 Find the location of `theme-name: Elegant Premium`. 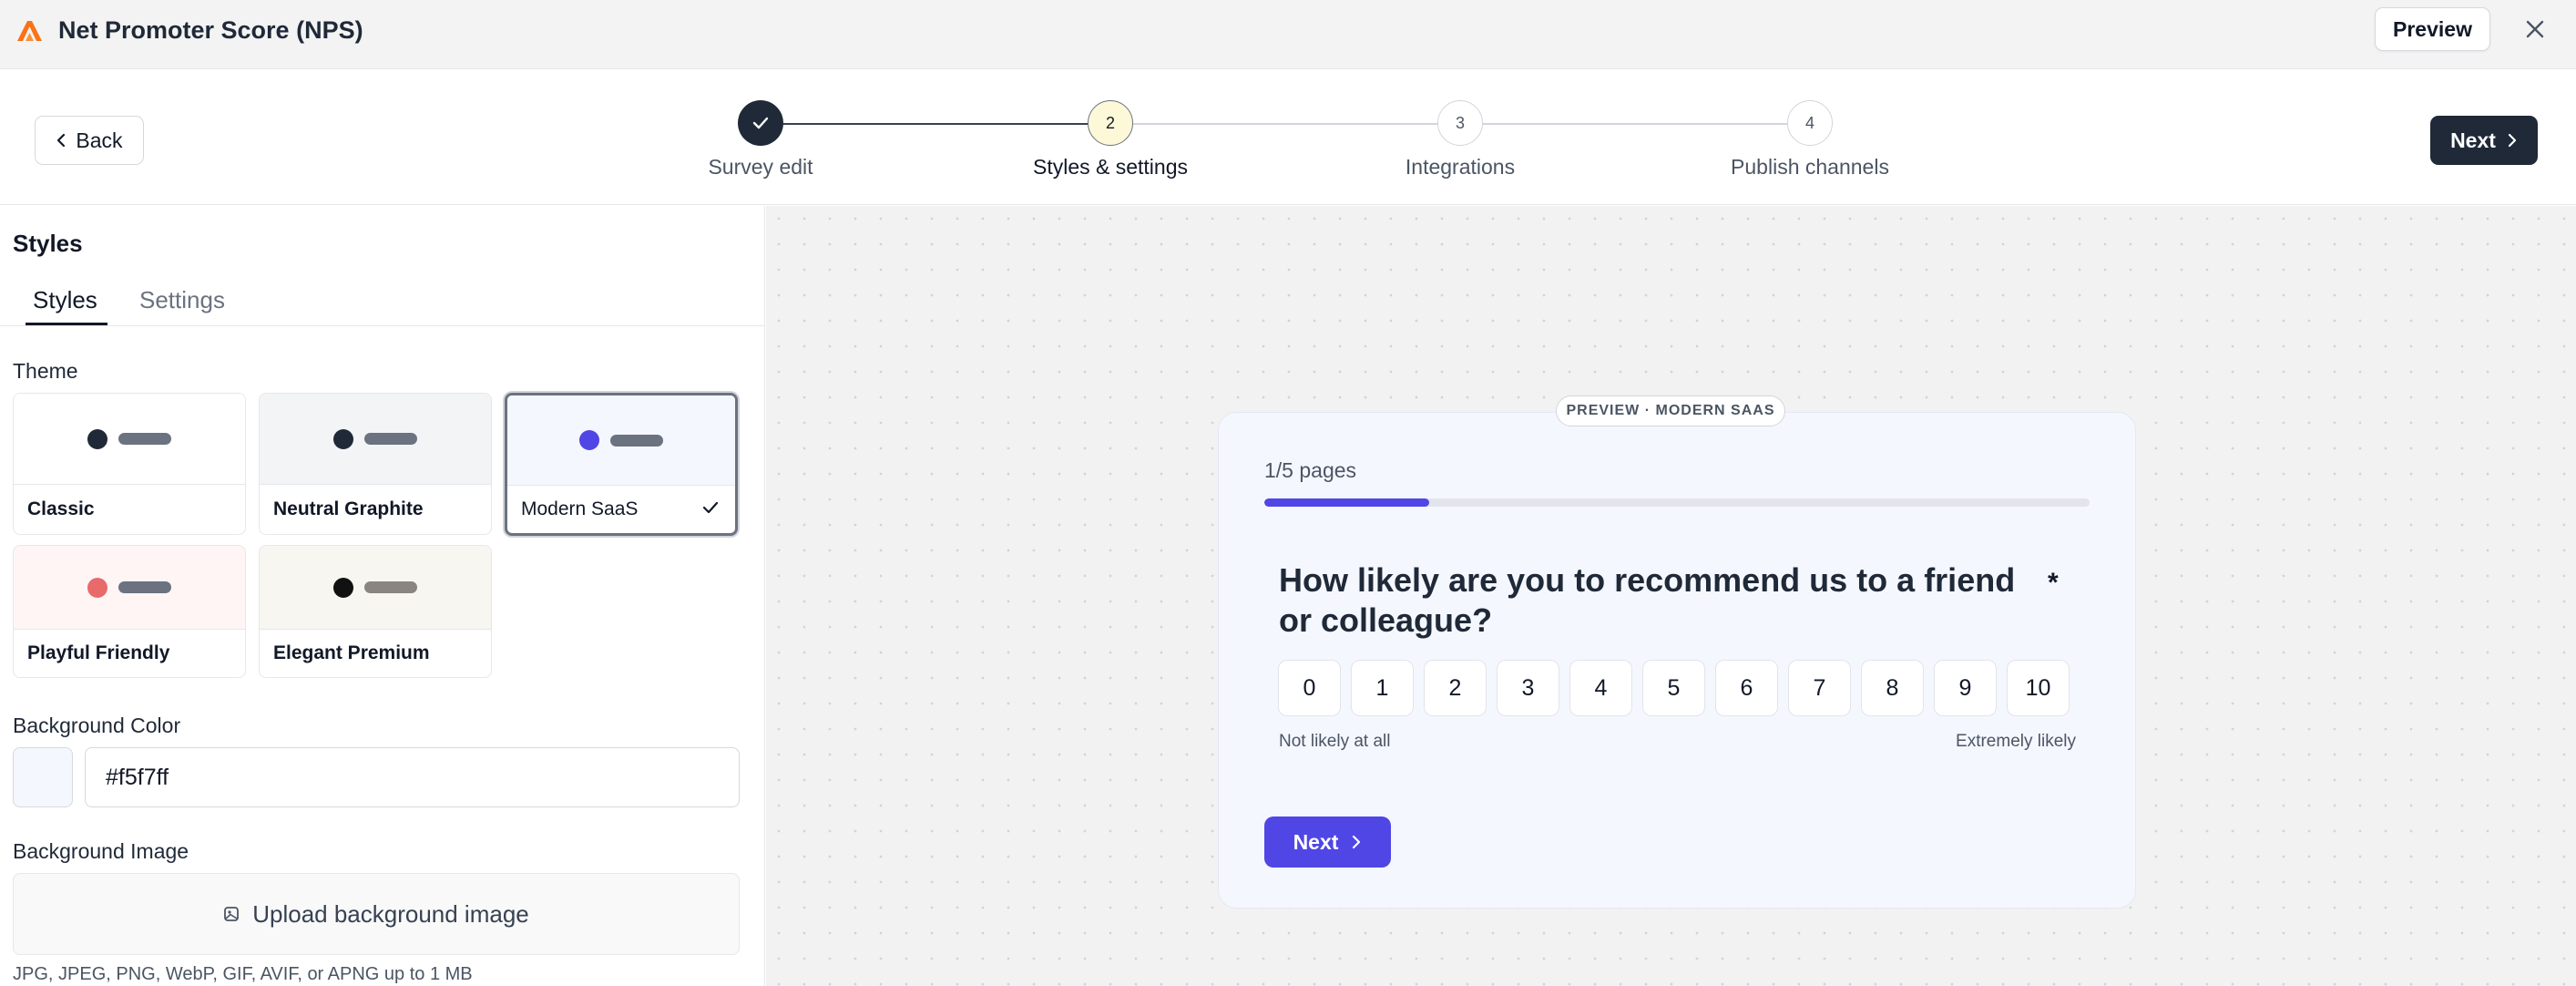

theme-name: Elegant Premium is located at coordinates (351, 652).